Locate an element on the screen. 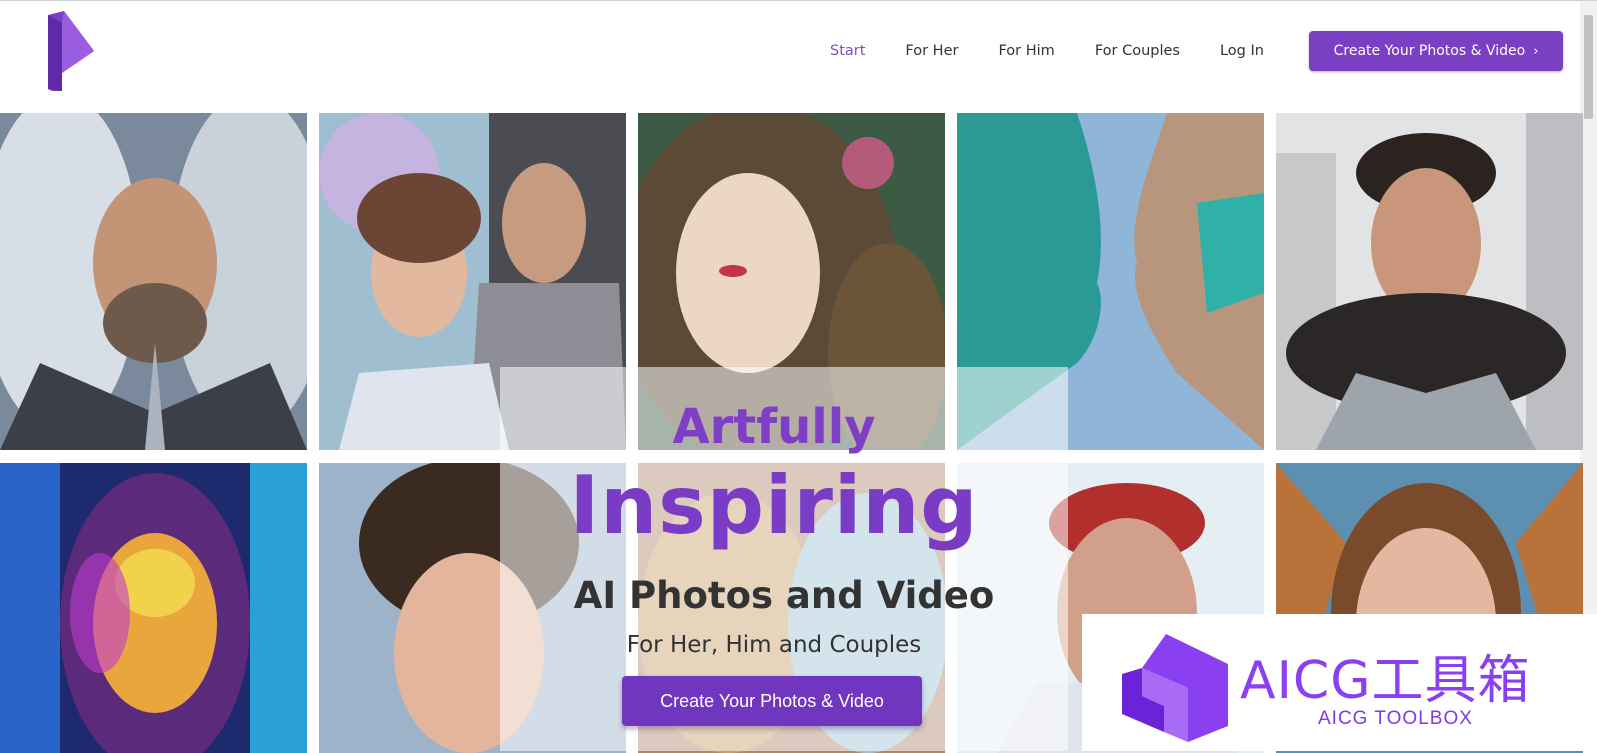  create-photos-video-button-header: Create Your Photos & Video › is located at coordinates (1436, 51).